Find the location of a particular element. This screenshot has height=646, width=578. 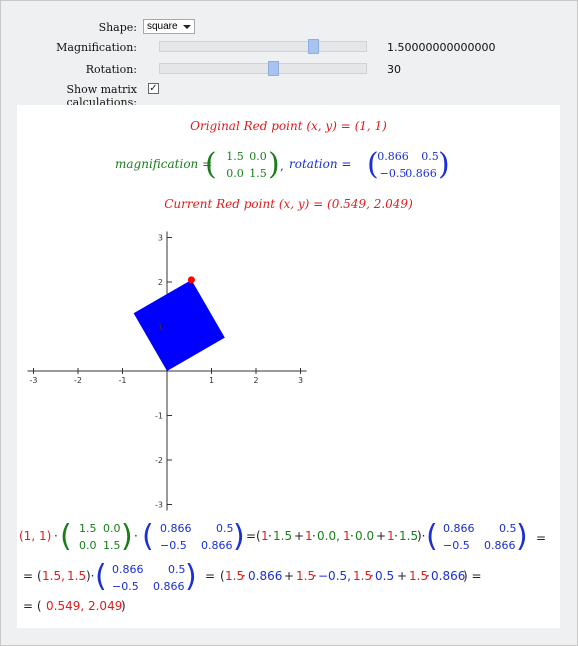

mag-right-paren: ) is located at coordinates (274, 164).